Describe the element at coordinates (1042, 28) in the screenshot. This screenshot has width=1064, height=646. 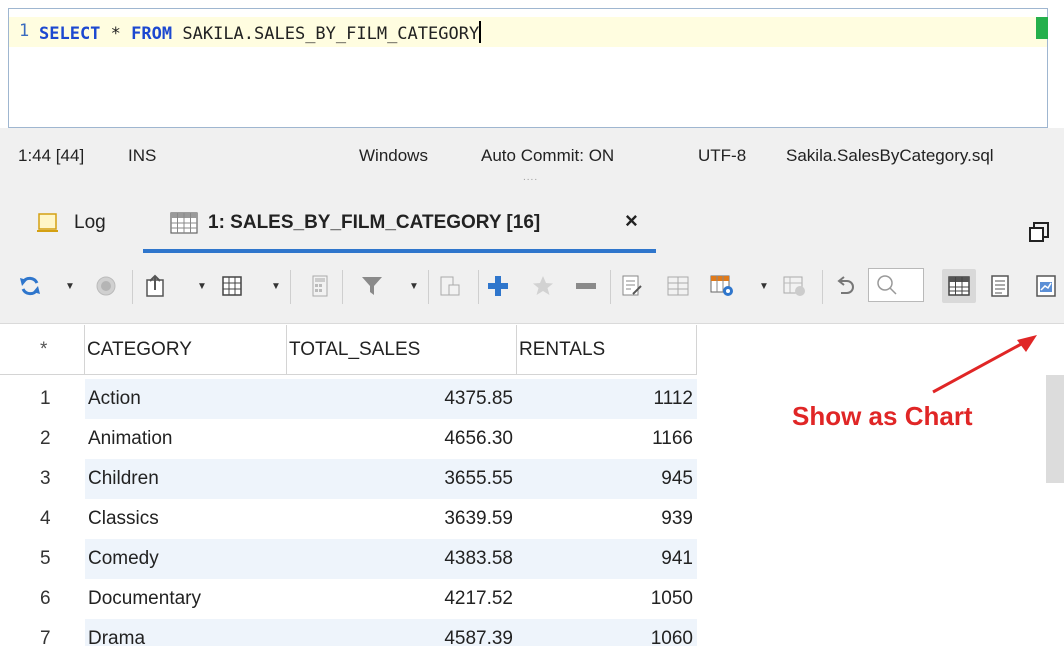
I see `editor-status-marker` at that location.